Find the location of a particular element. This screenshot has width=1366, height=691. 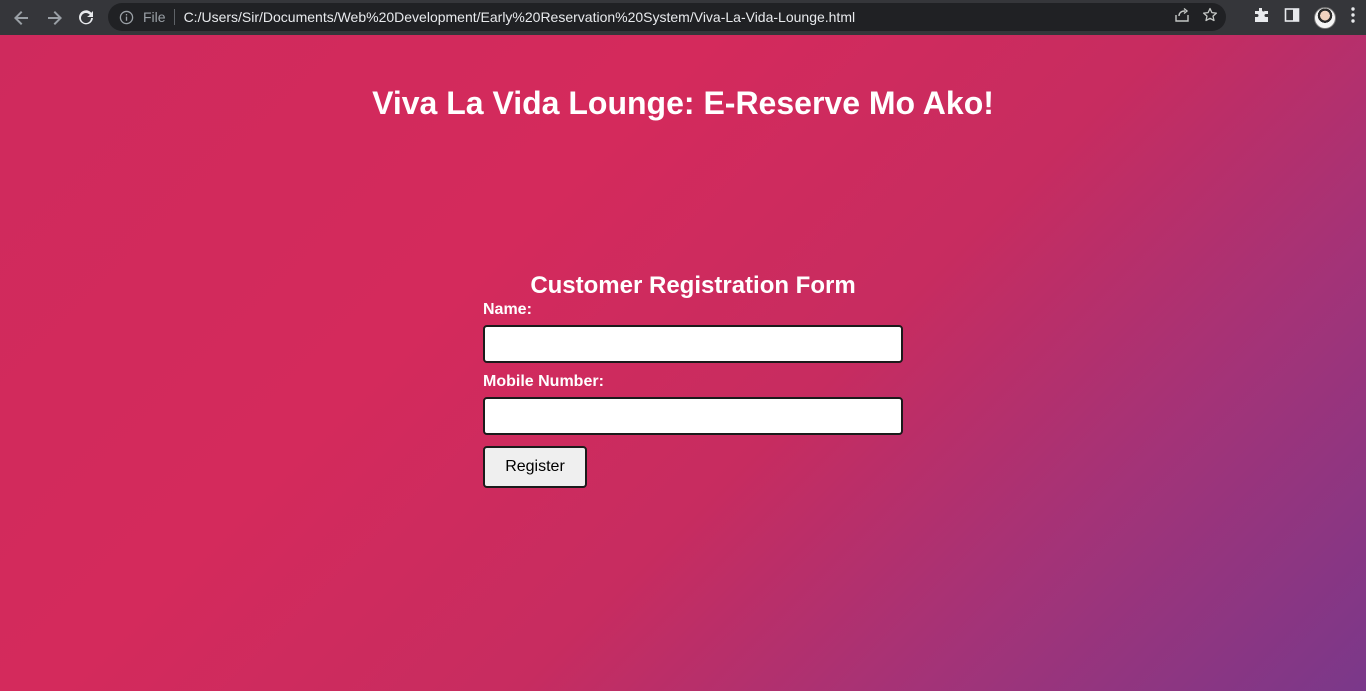

avatar is located at coordinates (1325, 17).